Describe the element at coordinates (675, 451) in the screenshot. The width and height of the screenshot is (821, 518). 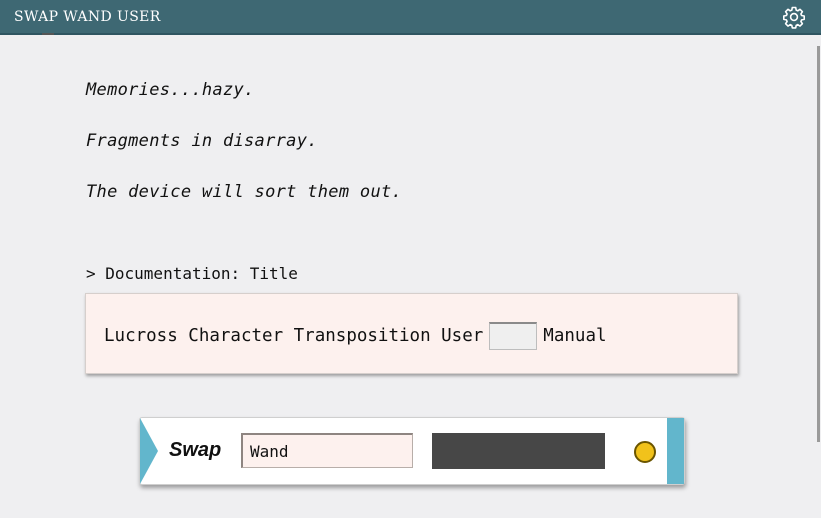
I see `wand-end` at that location.